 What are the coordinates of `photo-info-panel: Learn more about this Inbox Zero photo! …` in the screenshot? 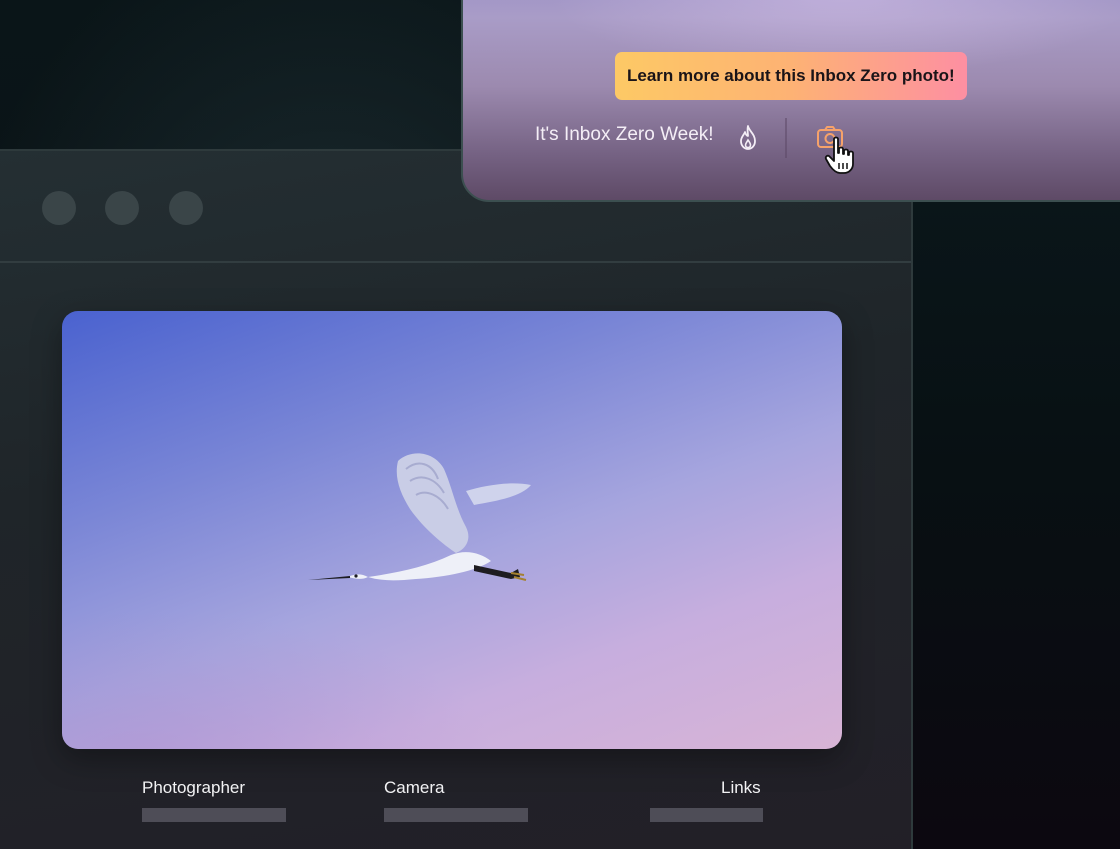 It's located at (790, 101).